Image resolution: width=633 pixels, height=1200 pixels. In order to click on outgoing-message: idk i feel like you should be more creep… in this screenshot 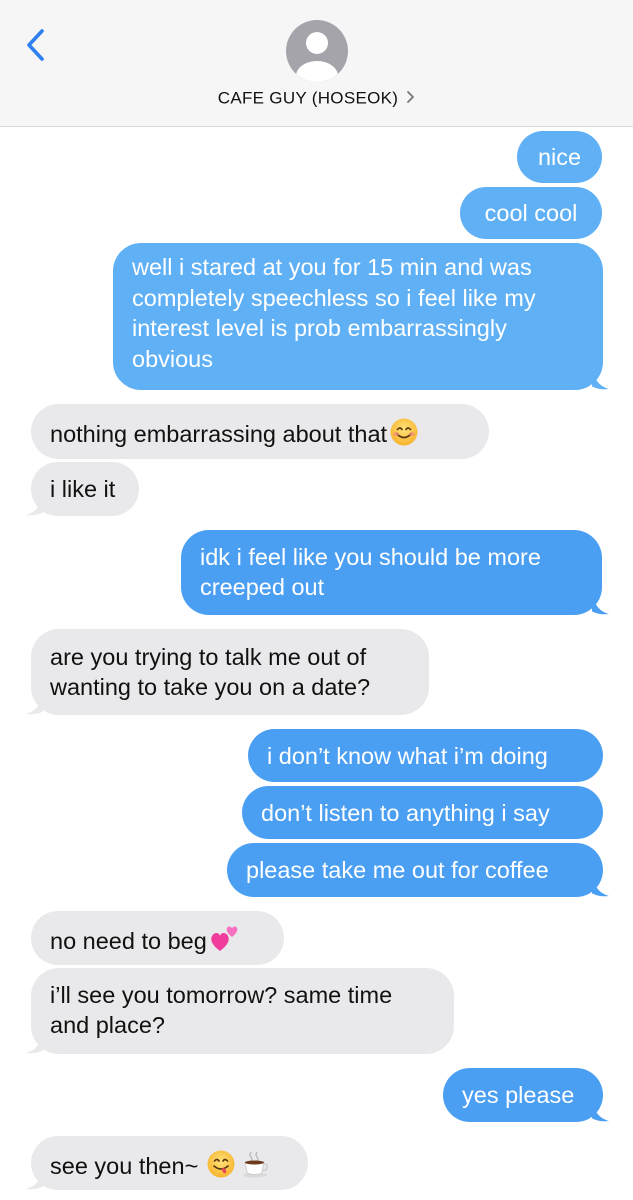, I will do `click(391, 572)`.